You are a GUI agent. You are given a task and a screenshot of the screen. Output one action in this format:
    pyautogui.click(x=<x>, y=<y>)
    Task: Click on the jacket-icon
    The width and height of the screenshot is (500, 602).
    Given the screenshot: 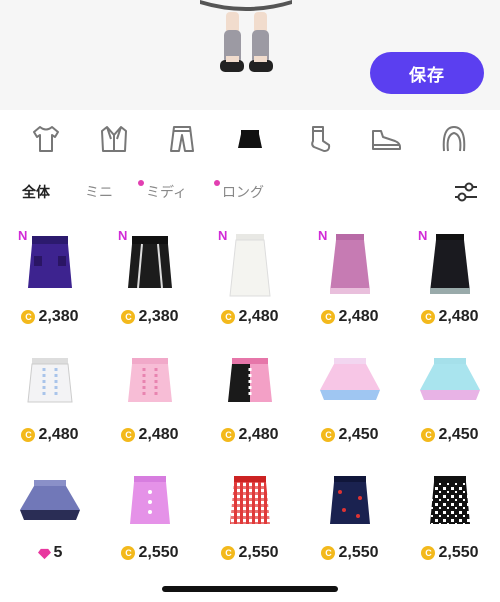 What is the action you would take?
    pyautogui.click(x=114, y=139)
    